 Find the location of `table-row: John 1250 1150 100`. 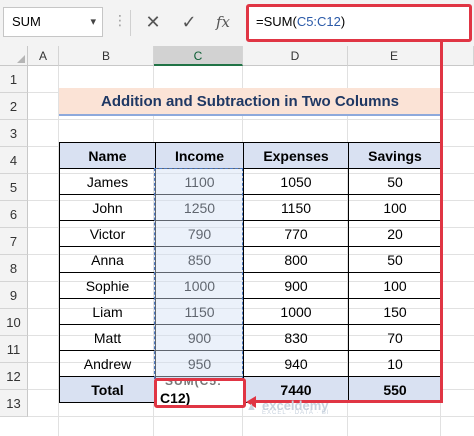

table-row: John 1250 1150 100 is located at coordinates (250, 207).